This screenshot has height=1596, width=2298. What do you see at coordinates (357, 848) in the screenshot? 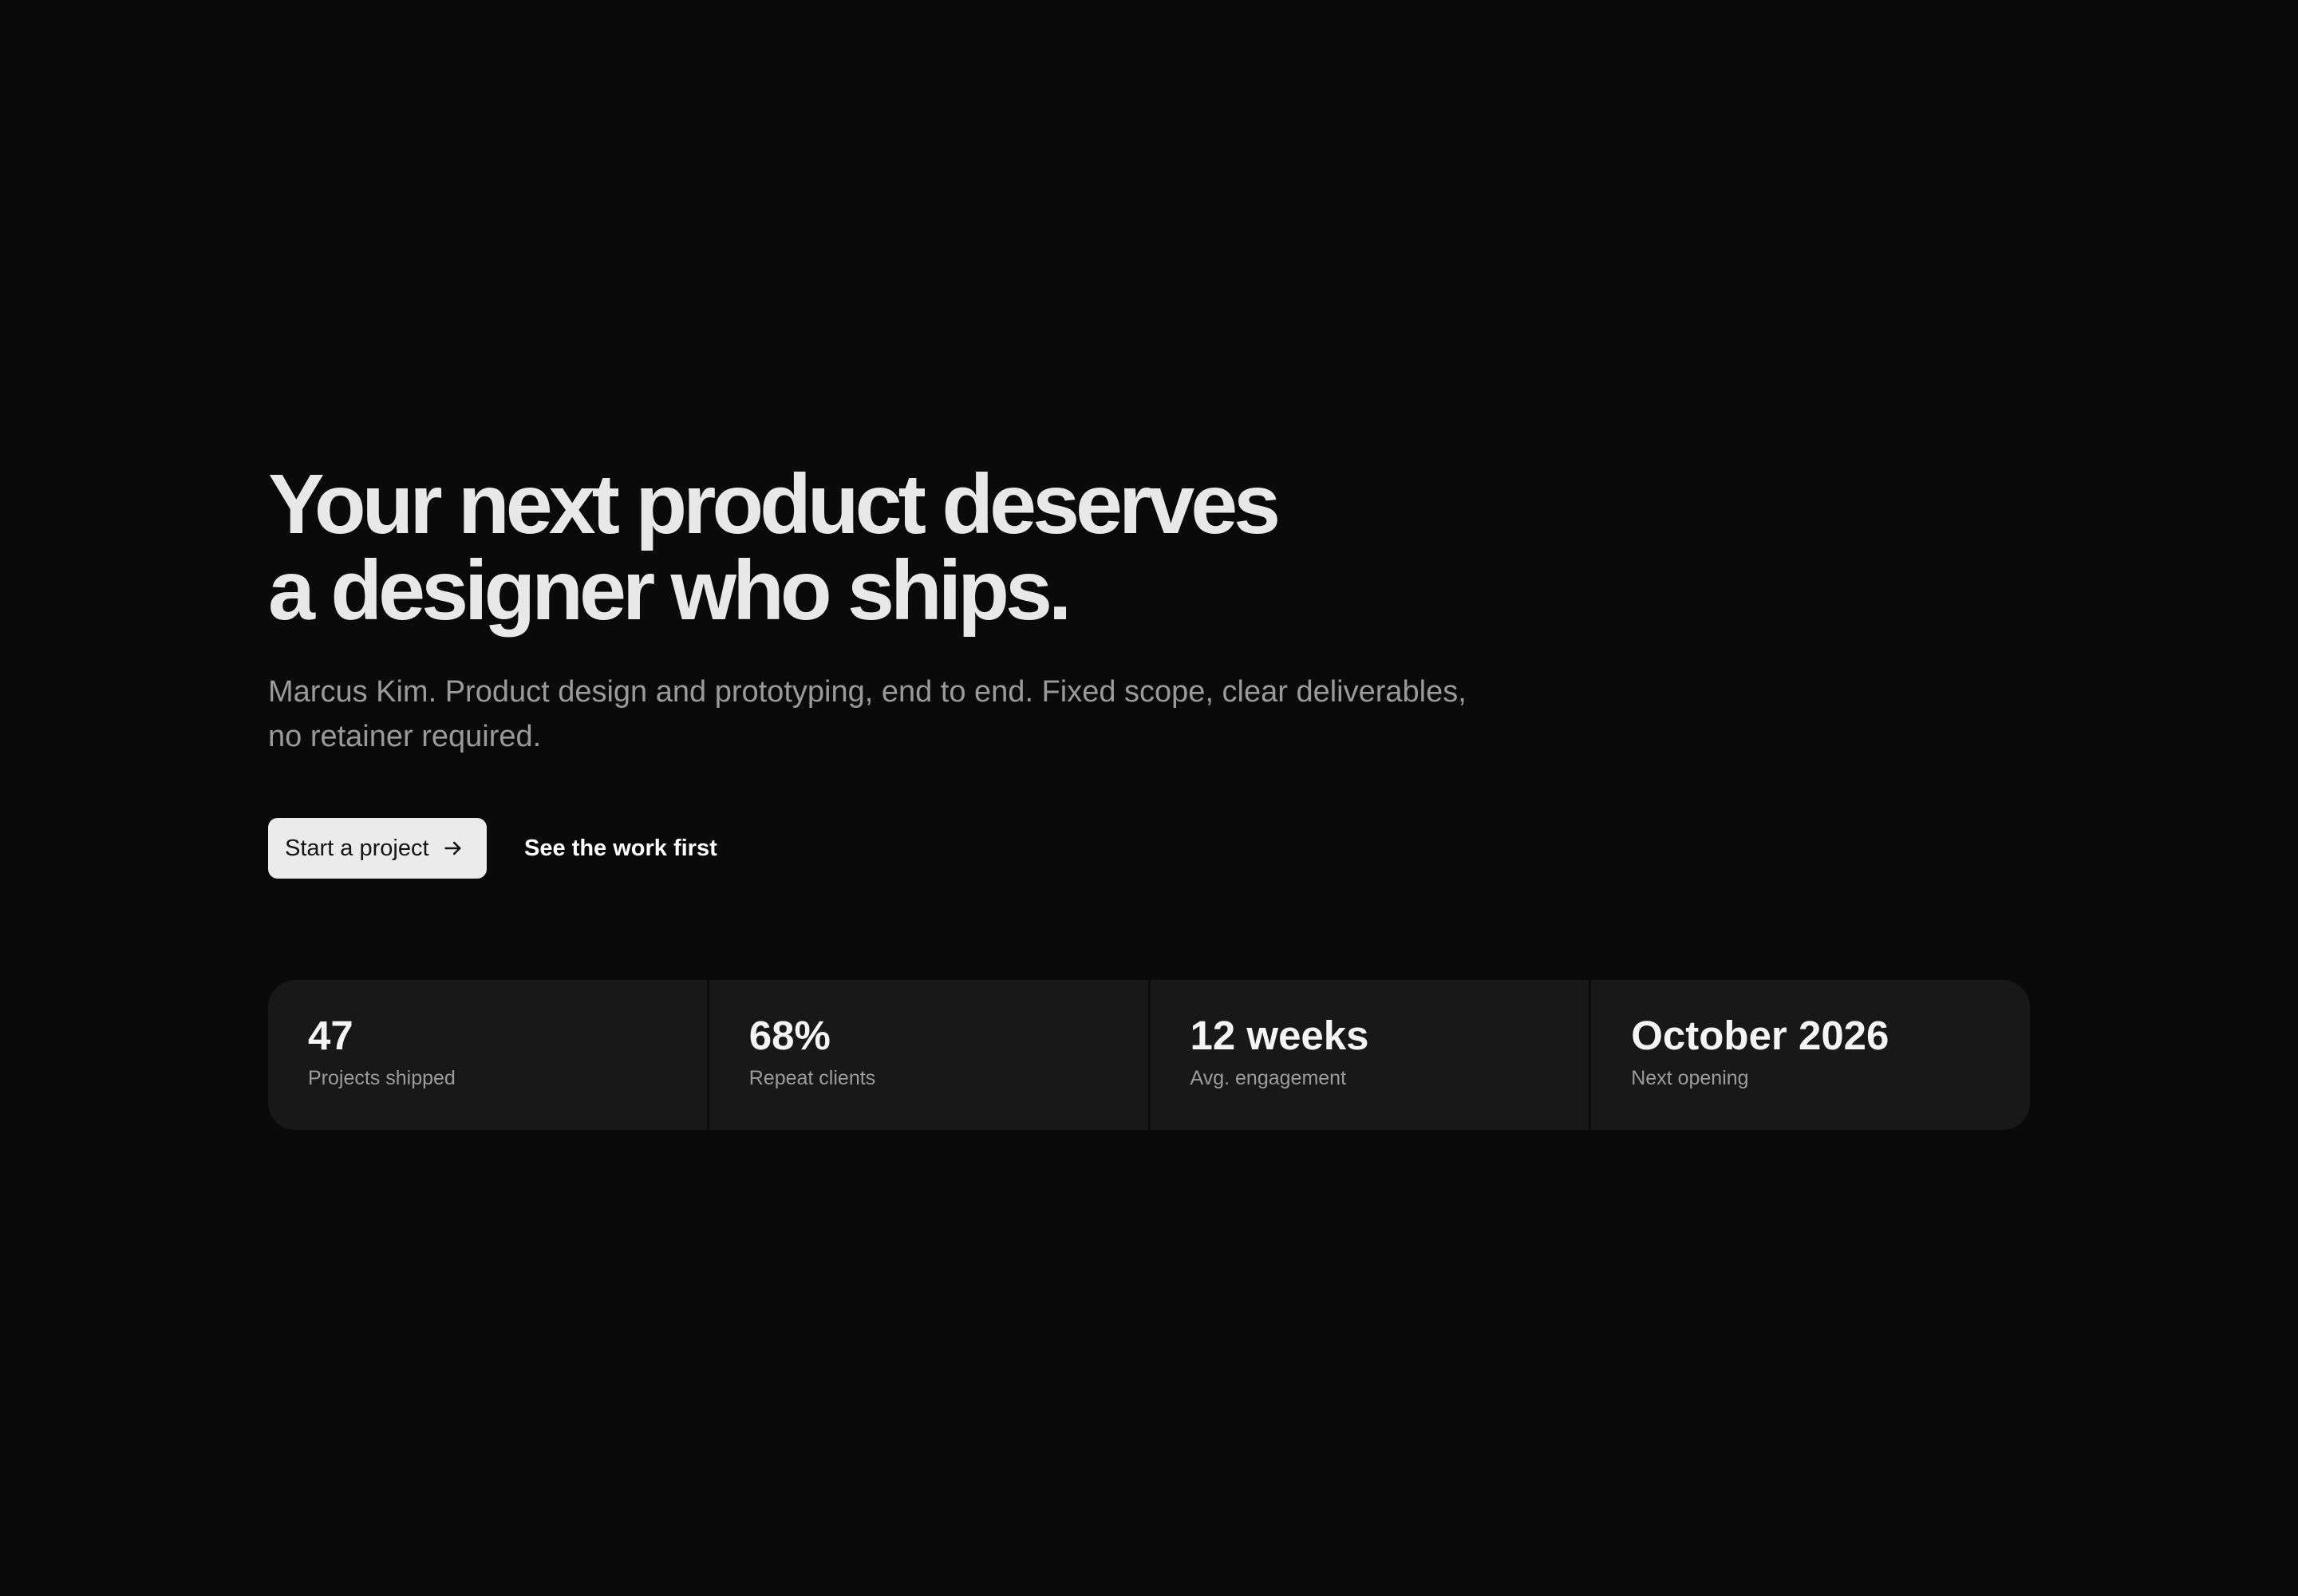
I see `start-project-label: Start a project` at bounding box center [357, 848].